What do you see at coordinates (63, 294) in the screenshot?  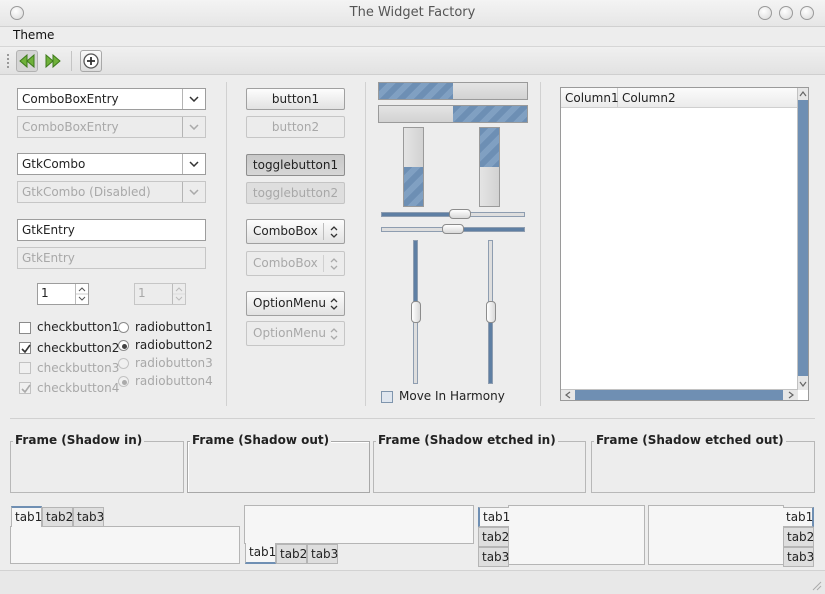 I see `spin-button: 1` at bounding box center [63, 294].